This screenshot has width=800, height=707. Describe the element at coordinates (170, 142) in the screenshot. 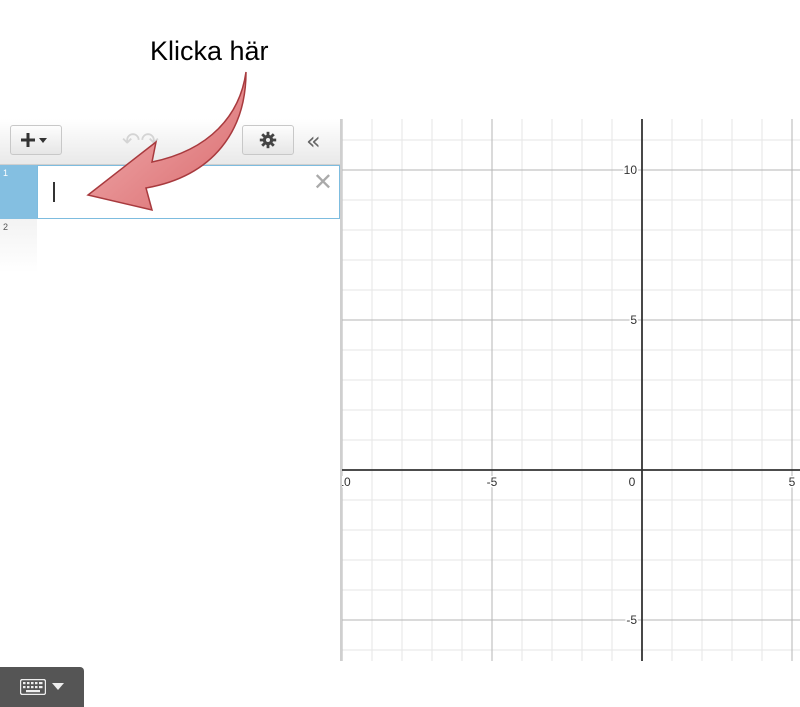

I see `expression-toolbar: ↶↷ «` at that location.